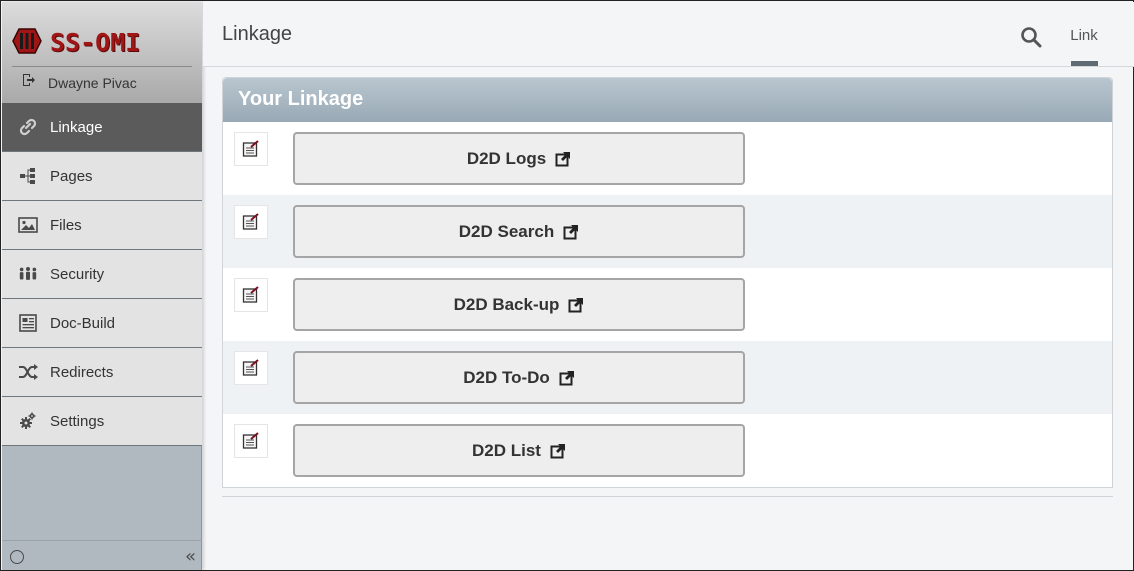  I want to click on link-button: D2D Back-up, so click(519, 304).